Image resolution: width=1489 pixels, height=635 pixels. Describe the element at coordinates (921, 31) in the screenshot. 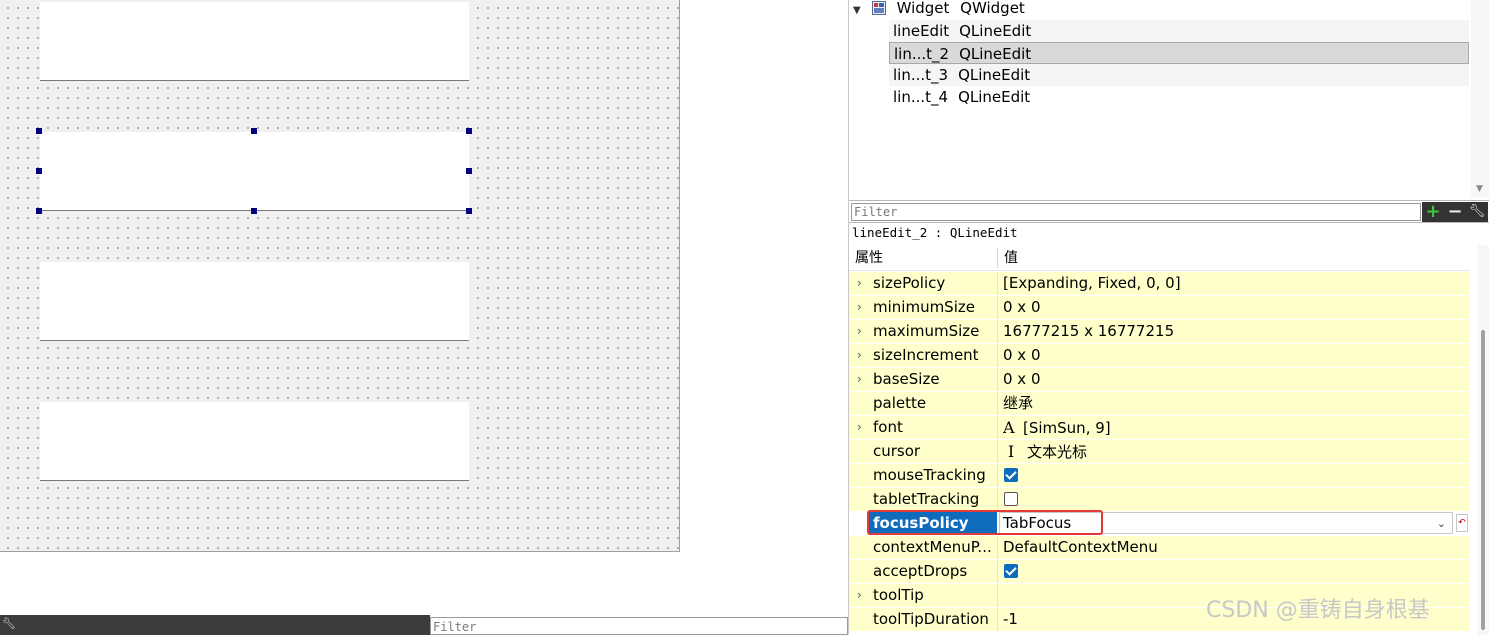

I see `tree-item-name: lineEdit` at that location.